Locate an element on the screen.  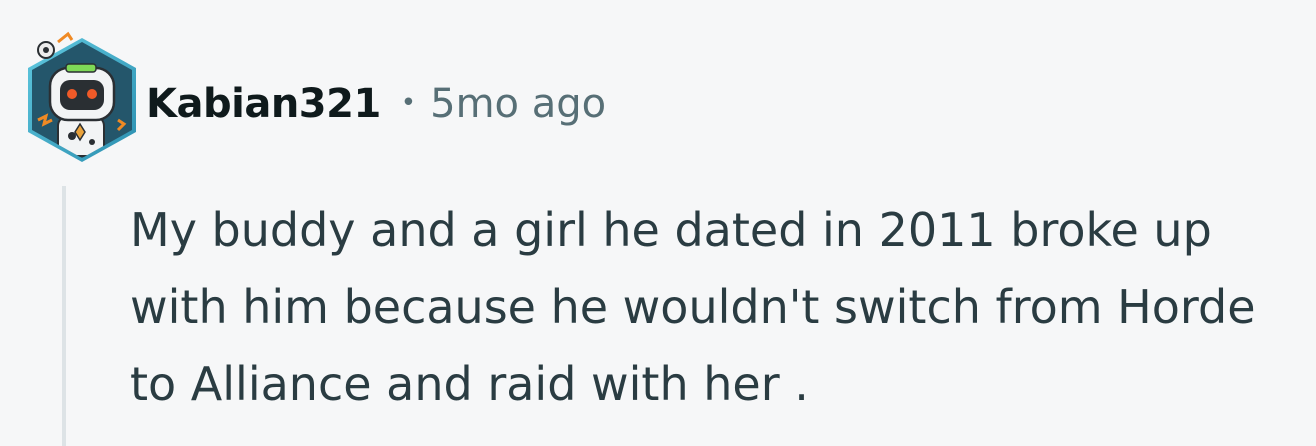
comment-timestamp: 5mo ago is located at coordinates (518, 104).